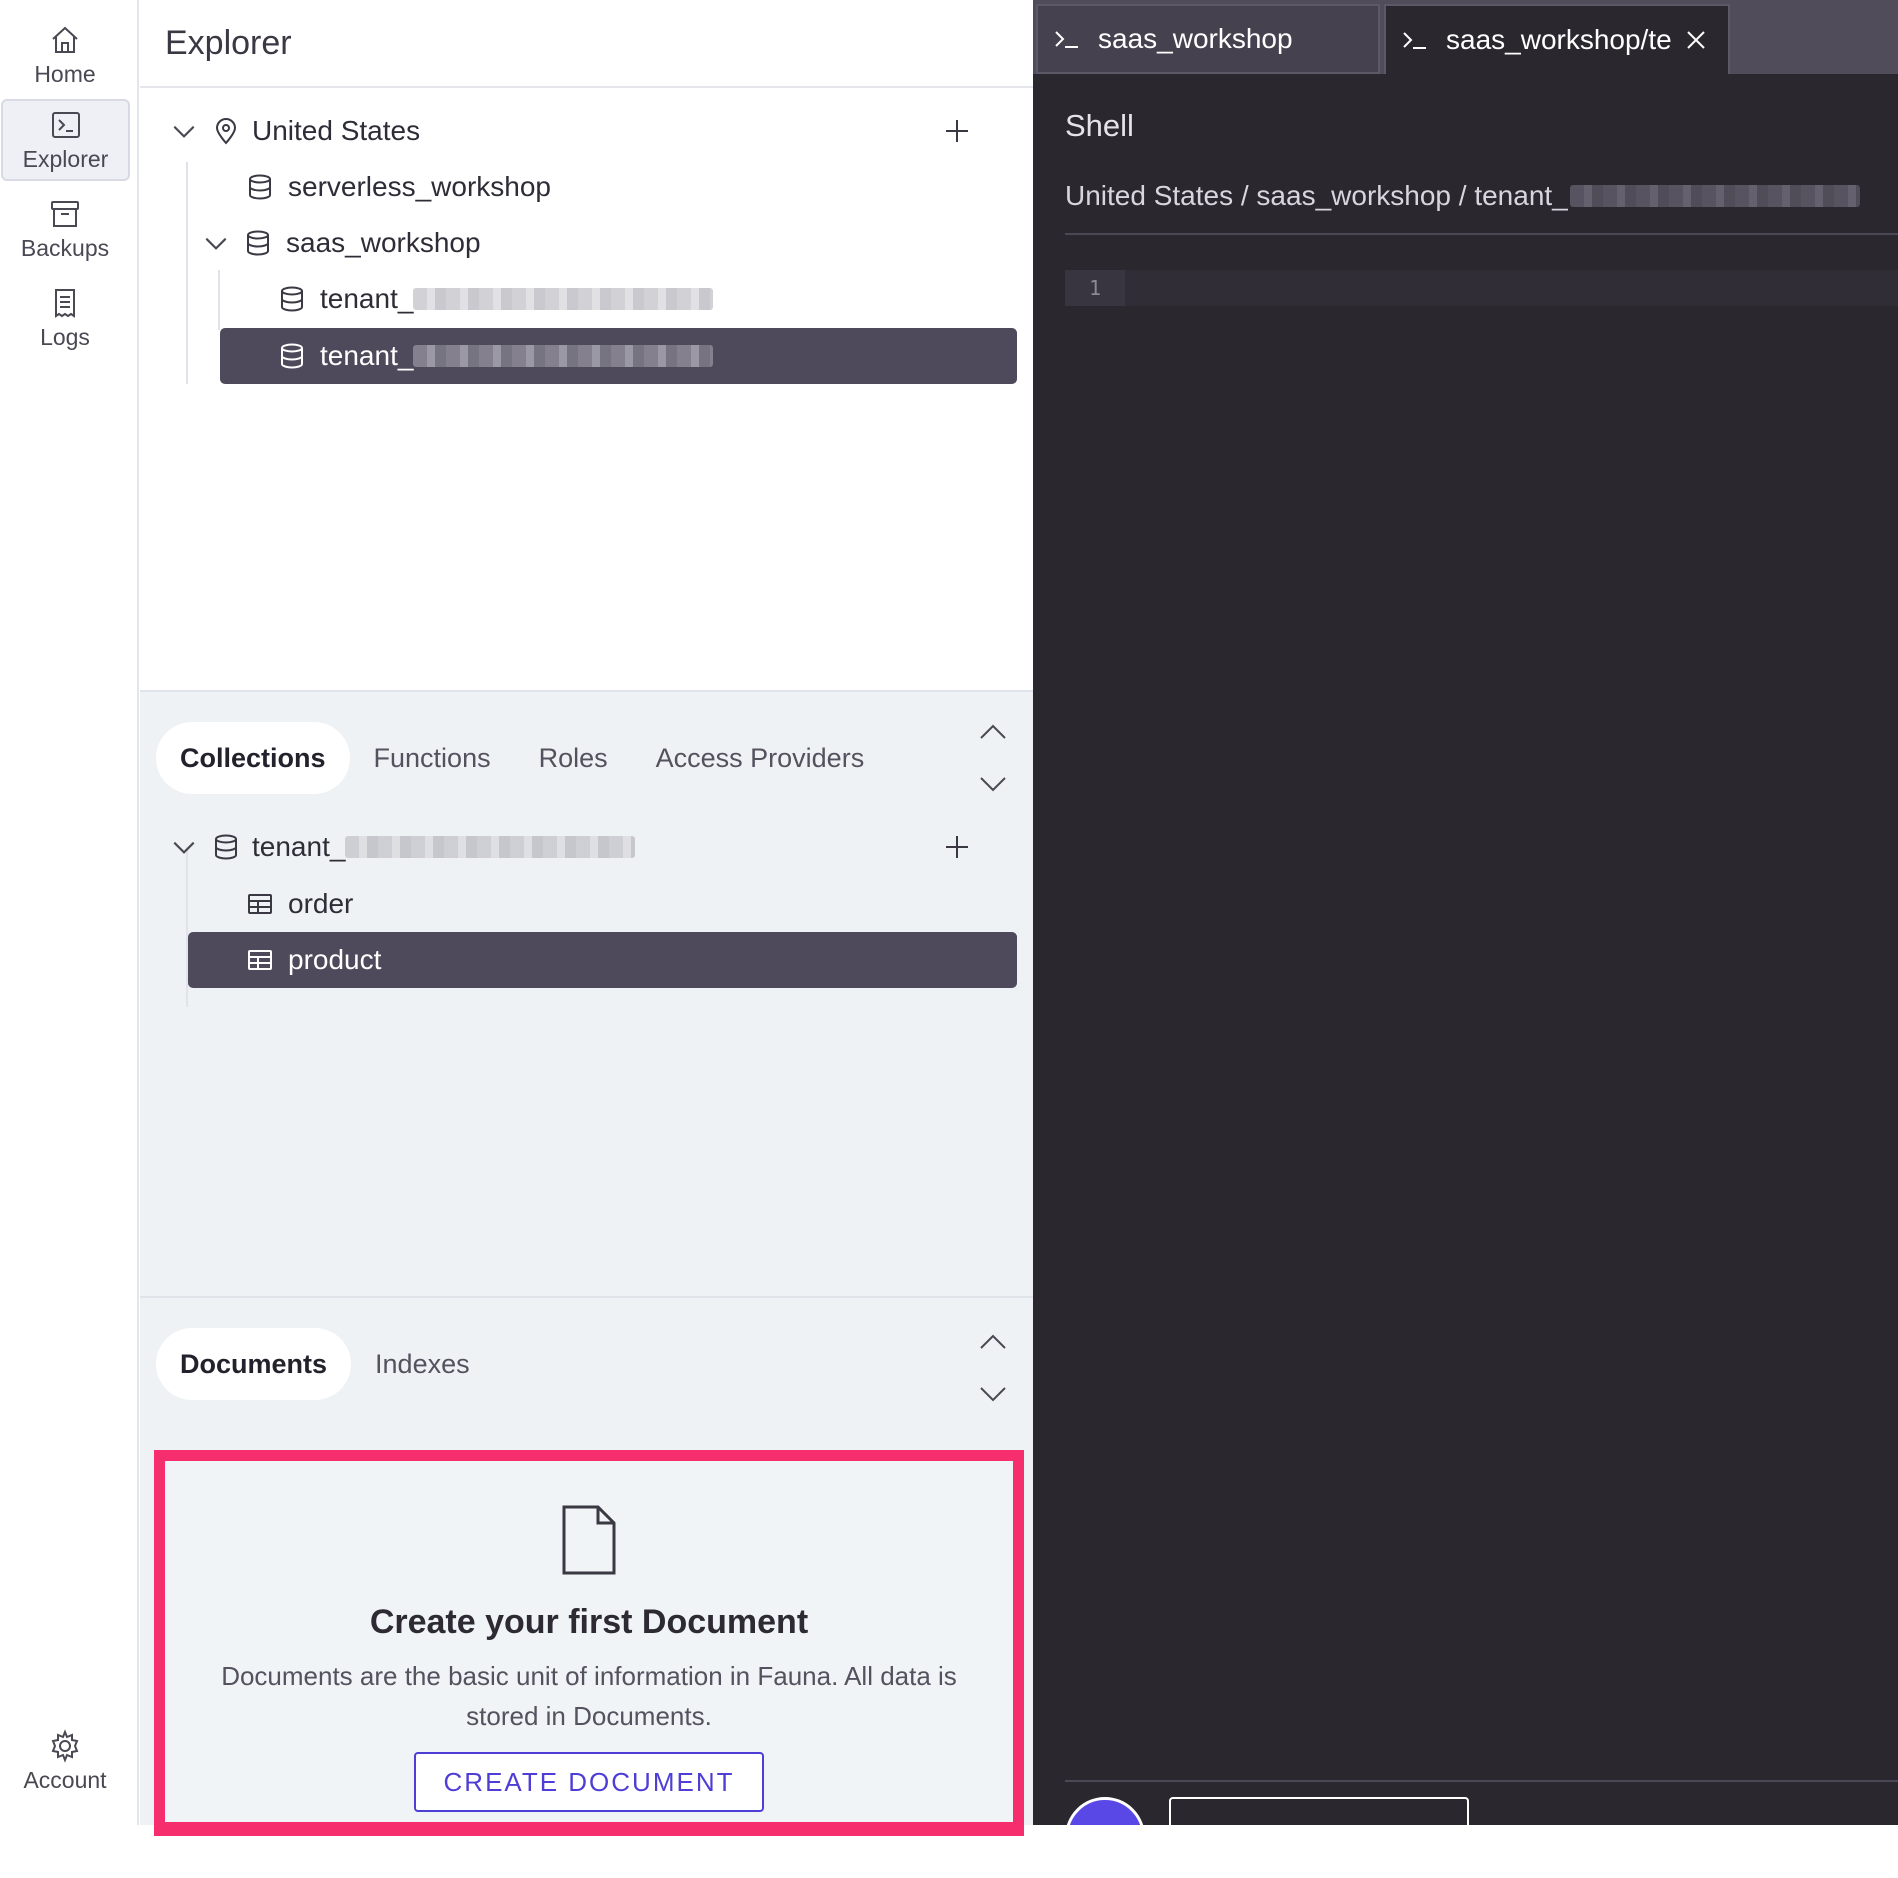  What do you see at coordinates (573, 758) in the screenshot?
I see `tab-roles: Roles` at bounding box center [573, 758].